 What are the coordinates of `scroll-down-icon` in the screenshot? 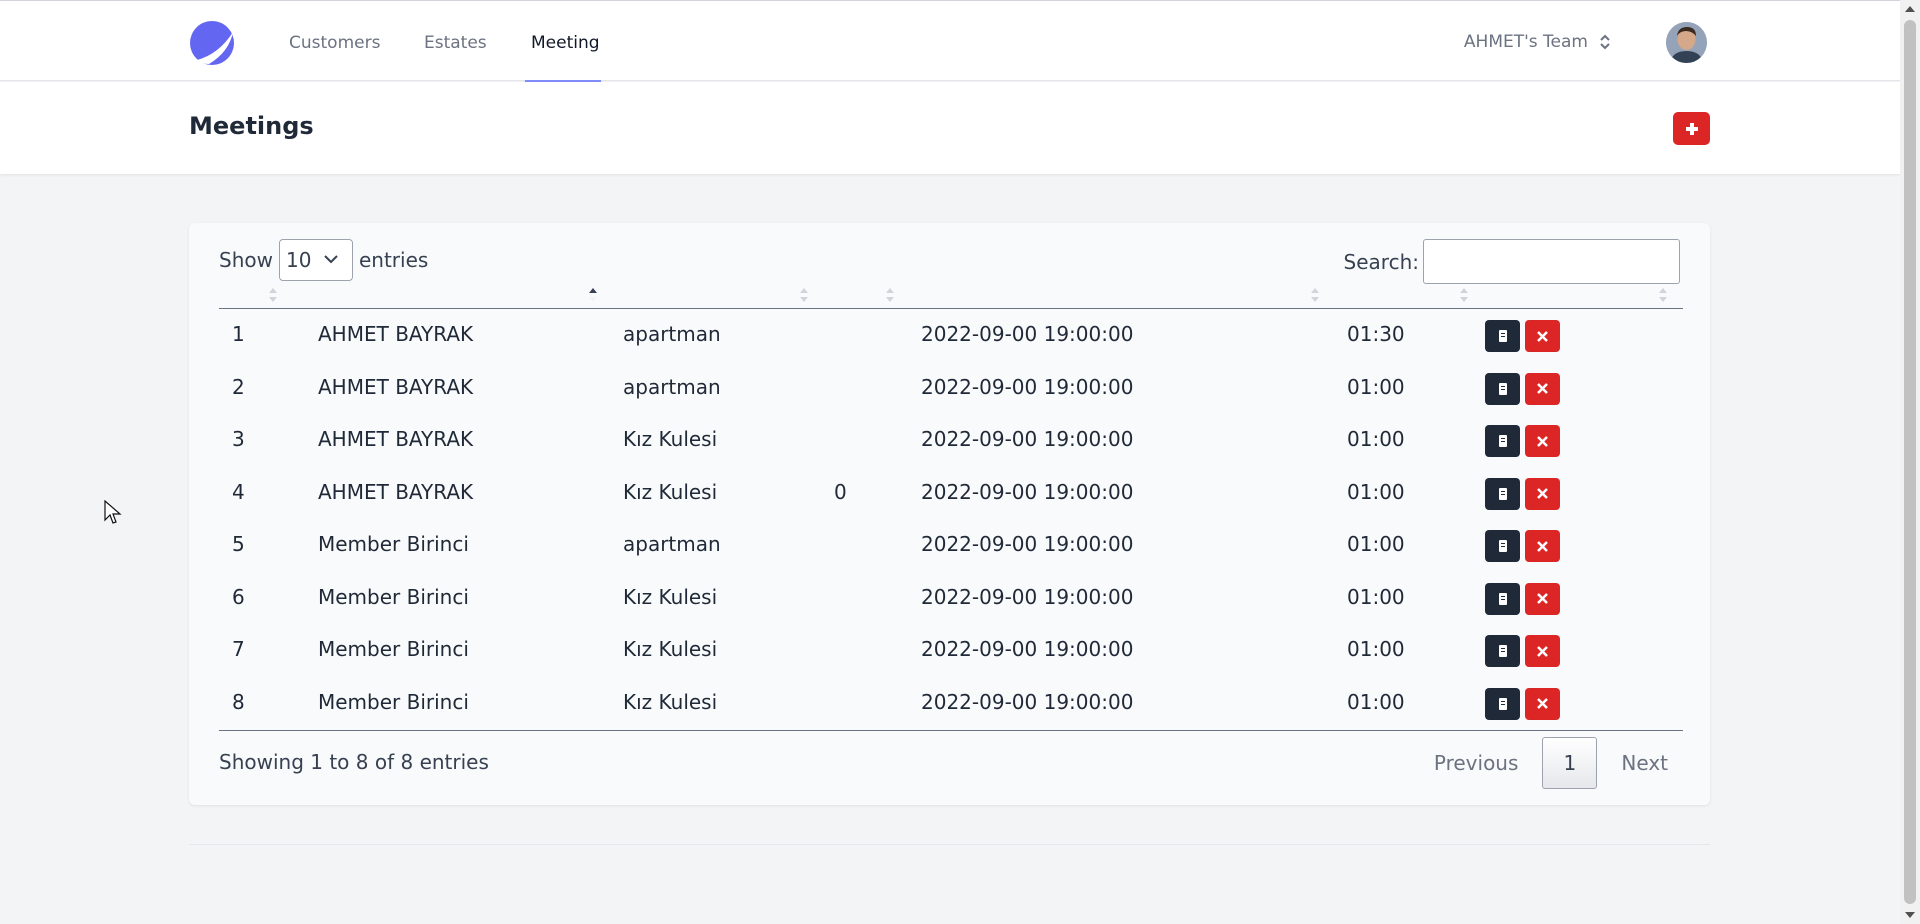 It's located at (1910, 915).